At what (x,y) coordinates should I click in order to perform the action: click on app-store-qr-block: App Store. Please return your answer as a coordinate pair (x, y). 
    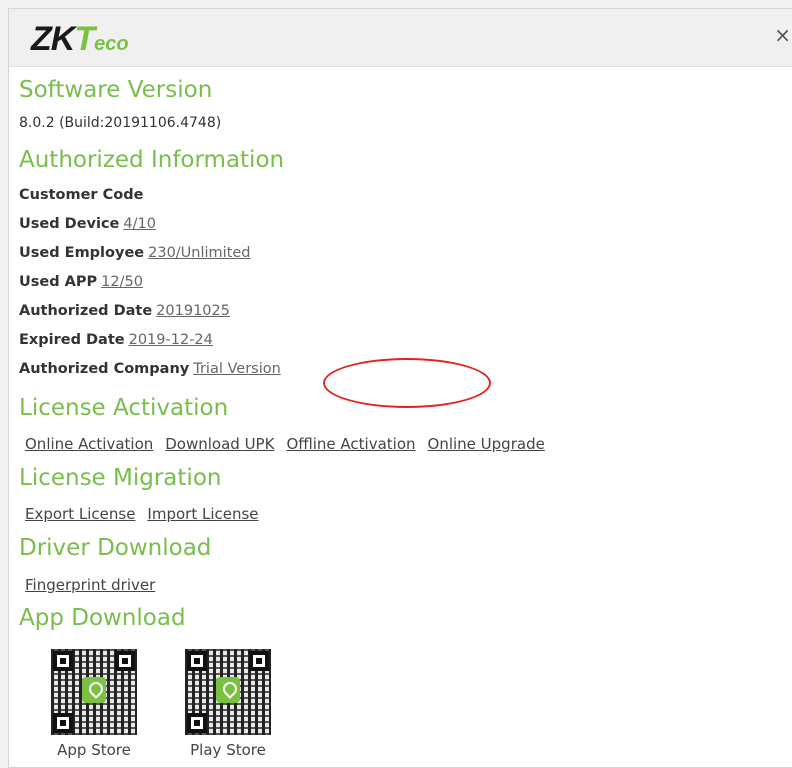
    Looking at the image, I should click on (94, 704).